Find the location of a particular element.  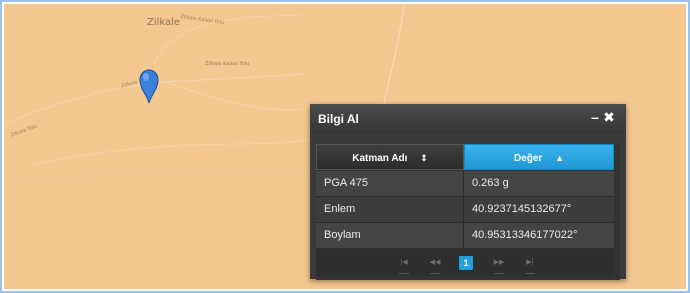

layer-name-cell: Boylam is located at coordinates (390, 235).